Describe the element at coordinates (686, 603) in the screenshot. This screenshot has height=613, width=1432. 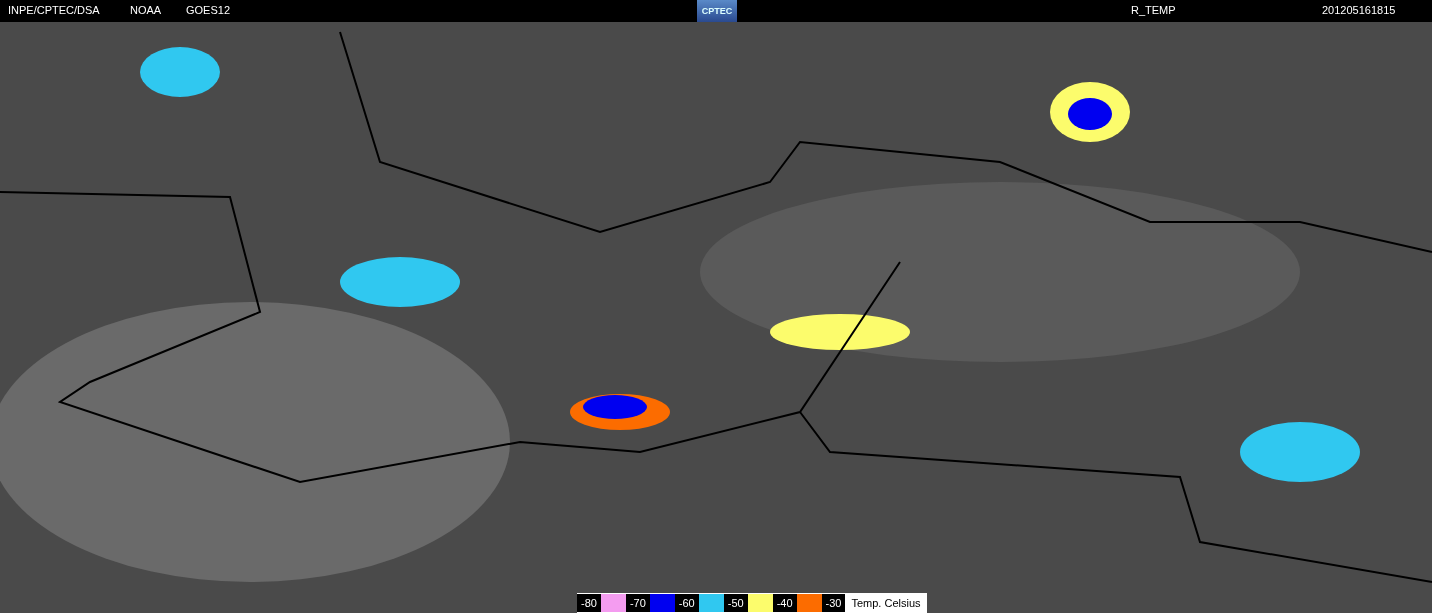
I see `legend-value: -60` at that location.